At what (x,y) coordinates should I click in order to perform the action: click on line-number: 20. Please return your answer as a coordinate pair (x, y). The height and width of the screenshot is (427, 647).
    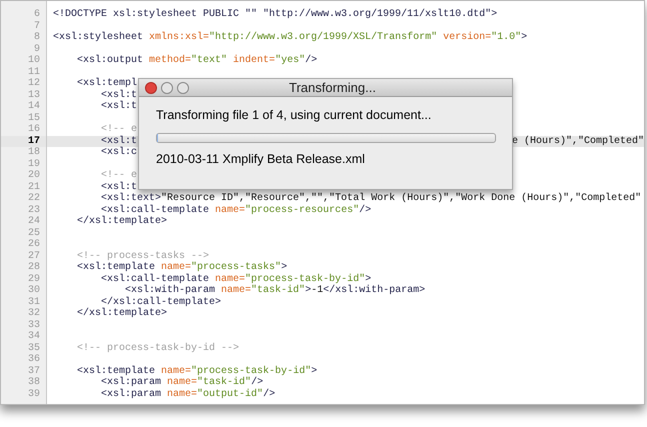
    Looking at the image, I should click on (33, 176).